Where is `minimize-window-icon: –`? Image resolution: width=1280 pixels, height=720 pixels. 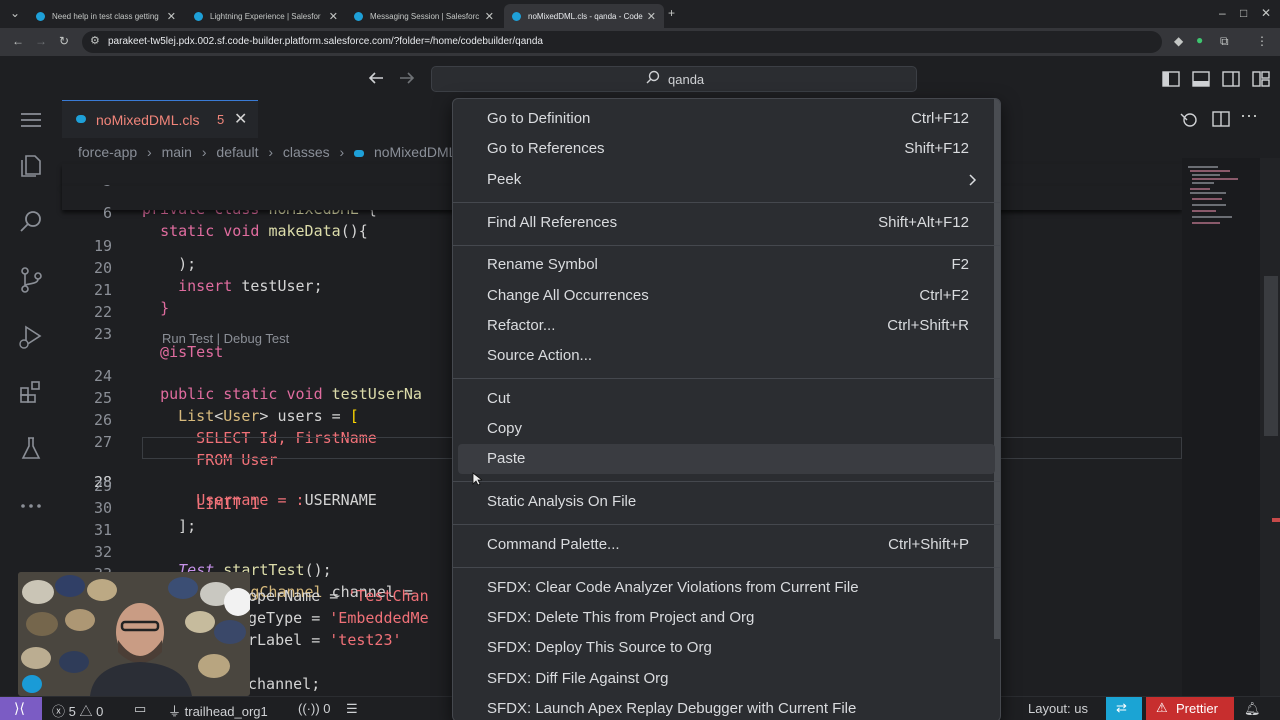 minimize-window-icon: – is located at coordinates (1222, 13).